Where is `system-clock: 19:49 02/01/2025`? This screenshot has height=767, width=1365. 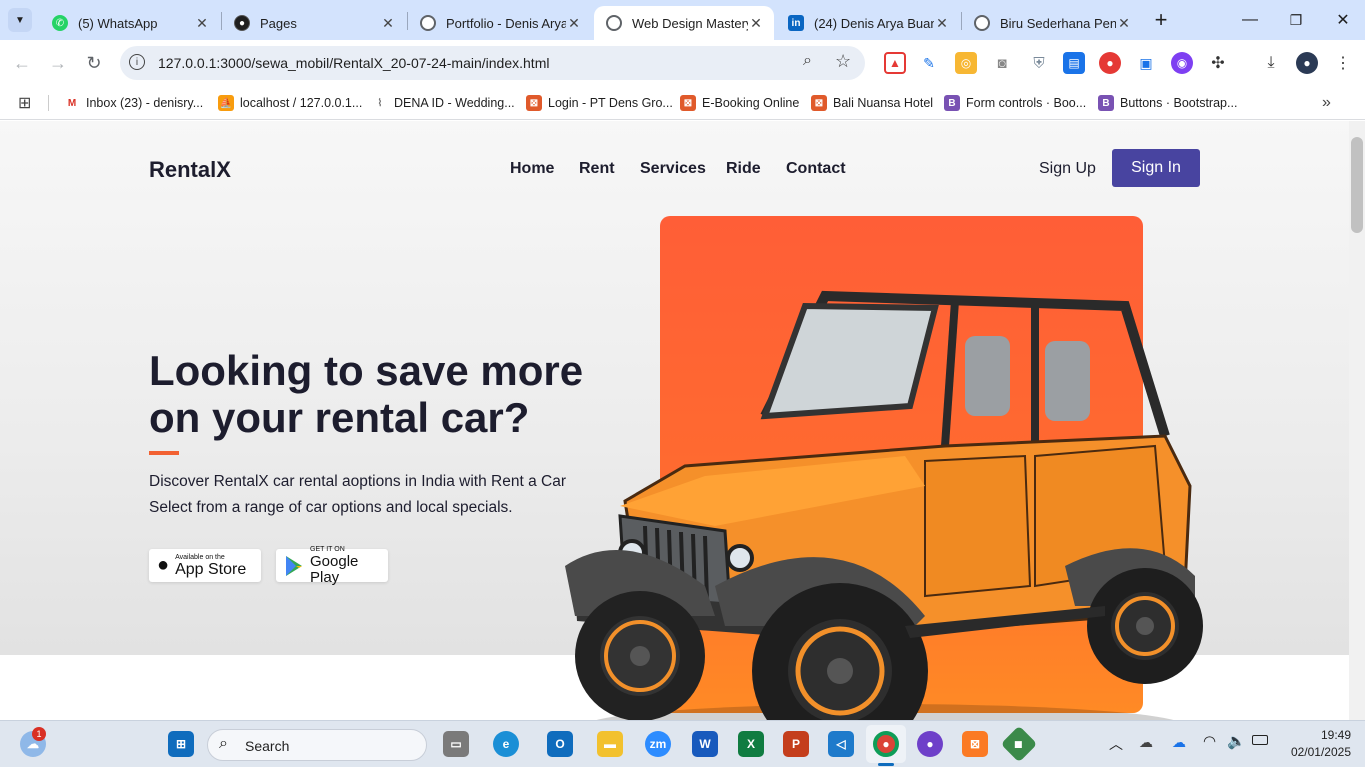
system-clock: 19:49 02/01/2025 is located at coordinates (1321, 744).